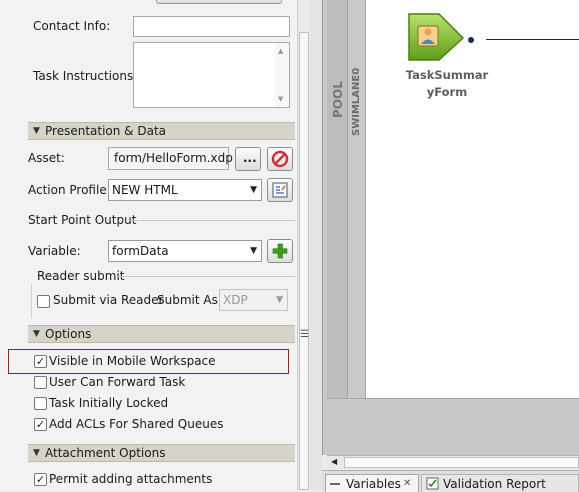  Describe the element at coordinates (253, 300) in the screenshot. I see `submit-as-select: XDP ▼` at that location.